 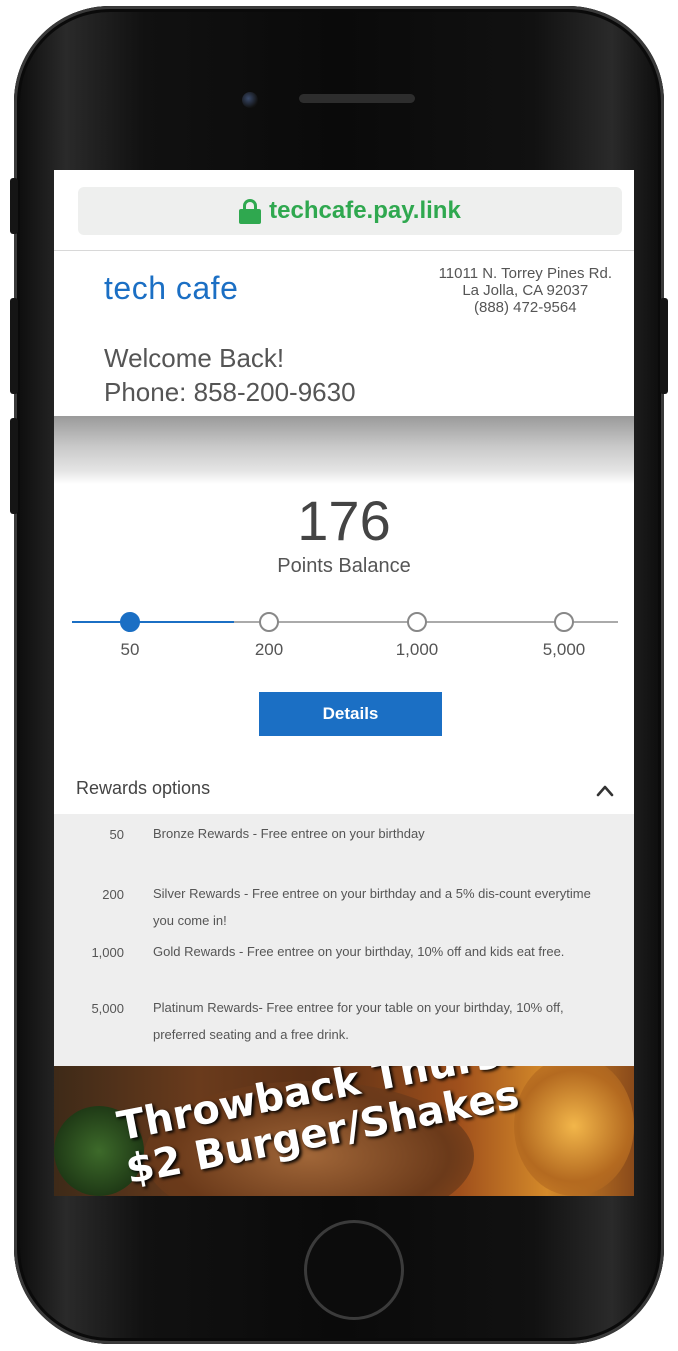 I want to click on mute-switch, so click(x=14, y=206).